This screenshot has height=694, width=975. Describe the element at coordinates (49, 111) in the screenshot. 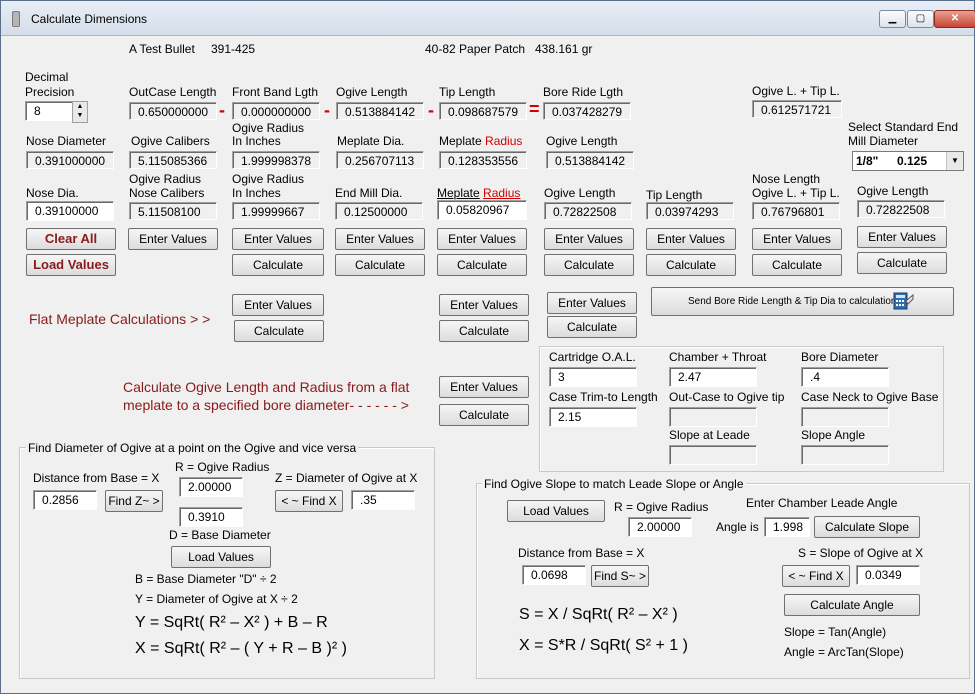

I see `precision-input: 8` at that location.